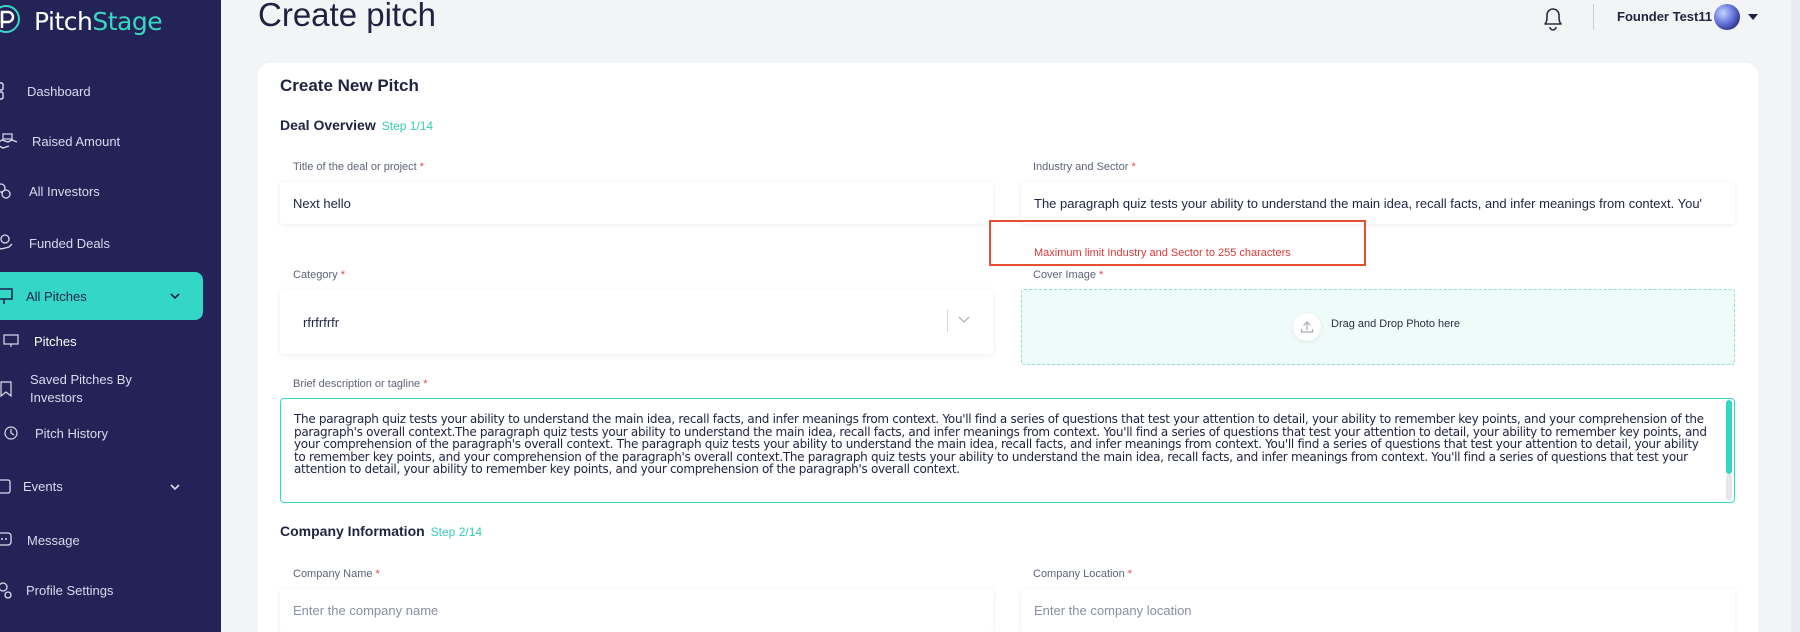  I want to click on sidebar-item-profile-settings: Profile Settings, so click(110, 590).